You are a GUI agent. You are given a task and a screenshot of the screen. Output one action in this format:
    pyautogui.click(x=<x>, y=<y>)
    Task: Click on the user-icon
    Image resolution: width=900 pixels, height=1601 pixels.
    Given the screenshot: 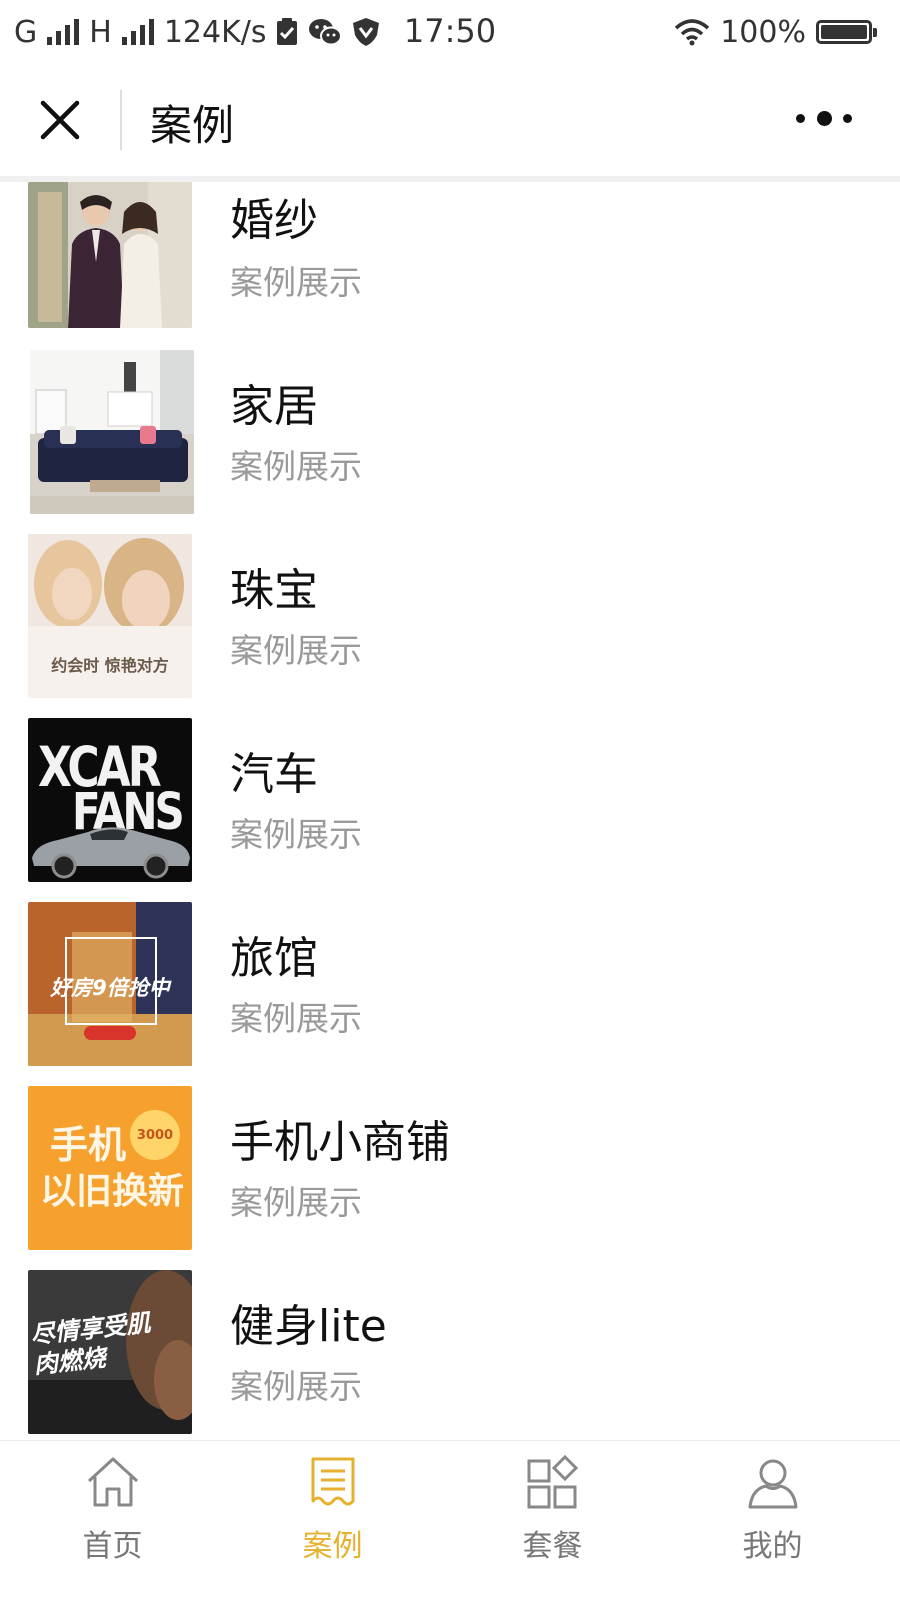 What is the action you would take?
    pyautogui.click(x=772, y=1484)
    